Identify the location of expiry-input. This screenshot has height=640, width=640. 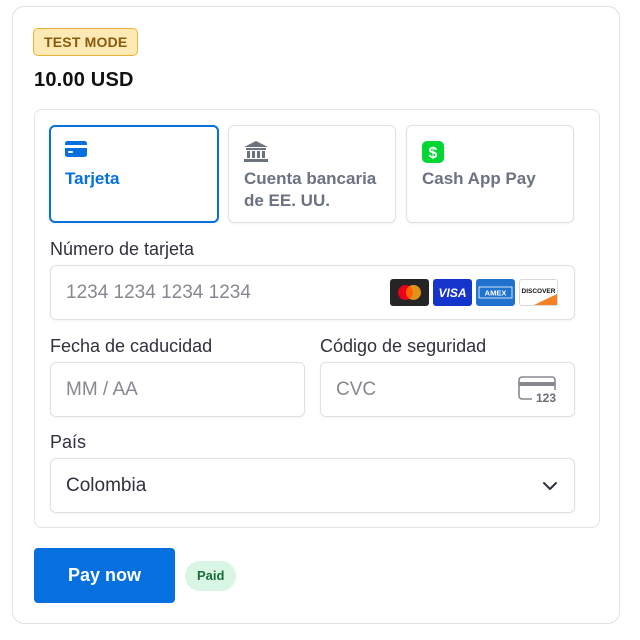
(155, 389).